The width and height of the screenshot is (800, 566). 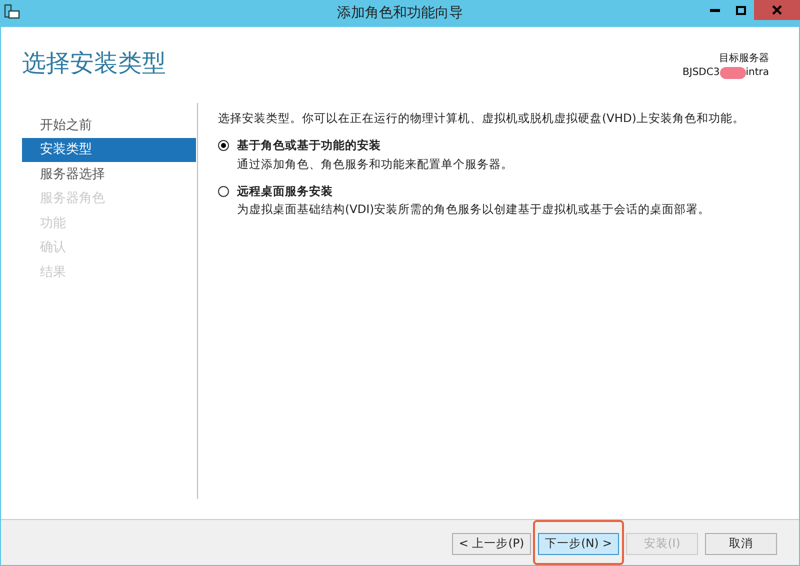 I want to click on wizard-button: 下一步(N) >, so click(x=578, y=543).